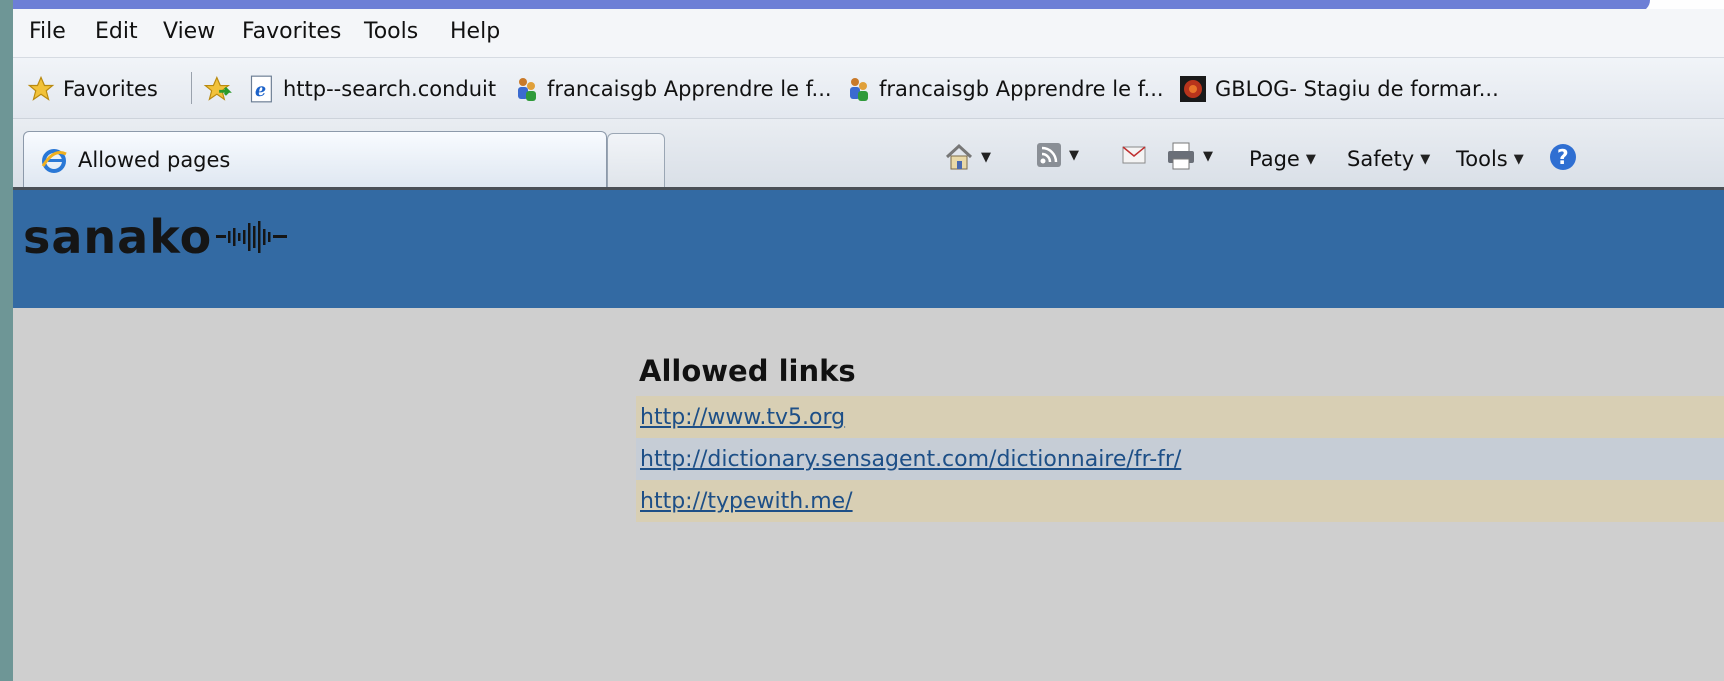  What do you see at coordinates (54, 160) in the screenshot?
I see `ie-logo-icon` at bounding box center [54, 160].